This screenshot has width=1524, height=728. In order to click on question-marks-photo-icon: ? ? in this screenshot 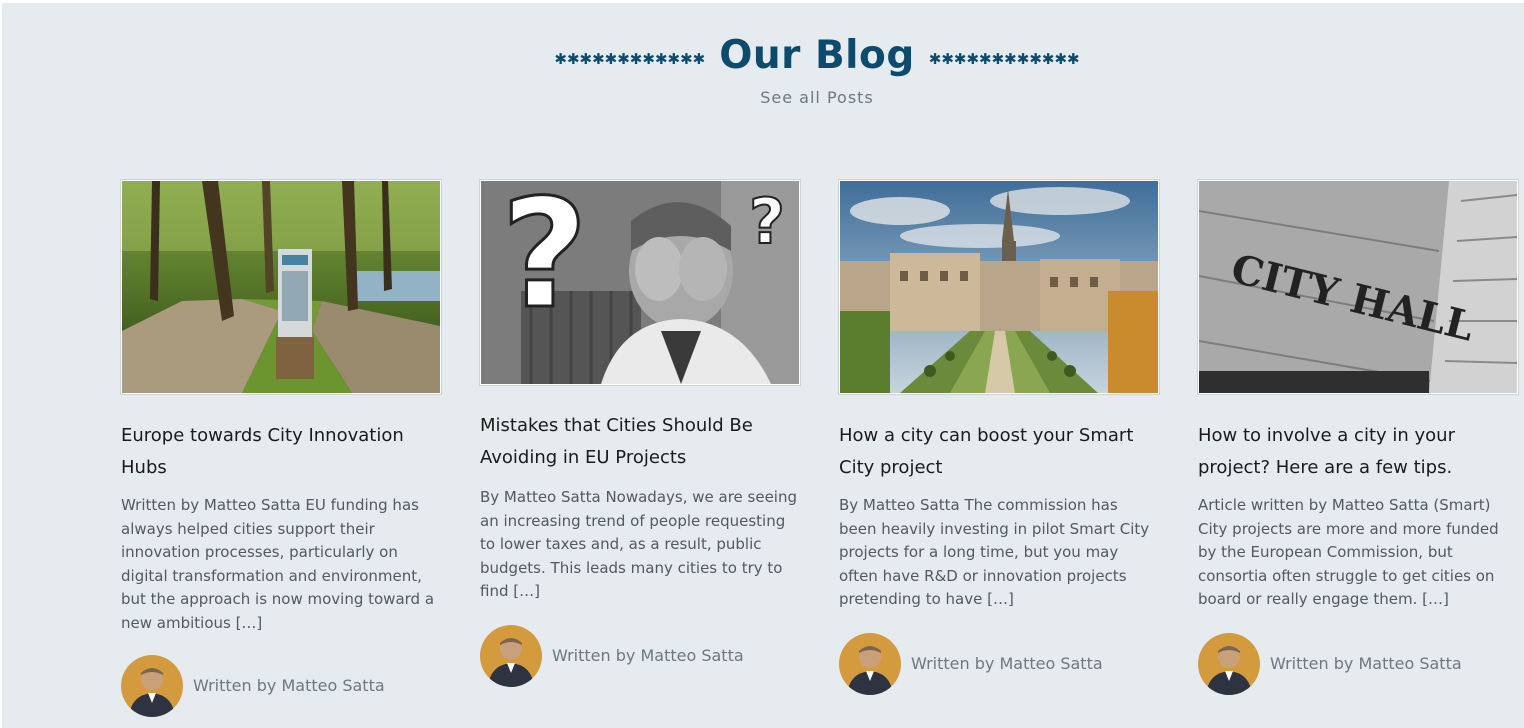, I will do `click(640, 282)`.